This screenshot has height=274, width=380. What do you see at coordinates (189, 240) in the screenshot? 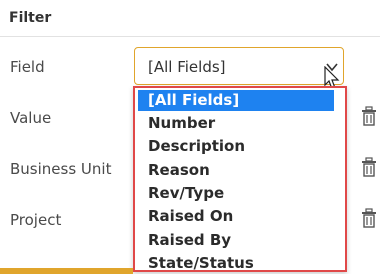
I see `dropdown-option-raised-by: Raised By` at bounding box center [189, 240].